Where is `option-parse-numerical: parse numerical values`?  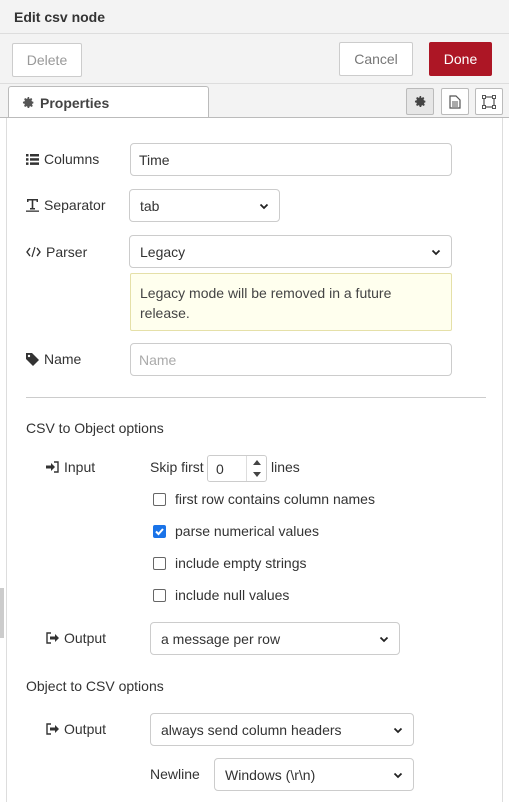 option-parse-numerical: parse numerical values is located at coordinates (236, 531).